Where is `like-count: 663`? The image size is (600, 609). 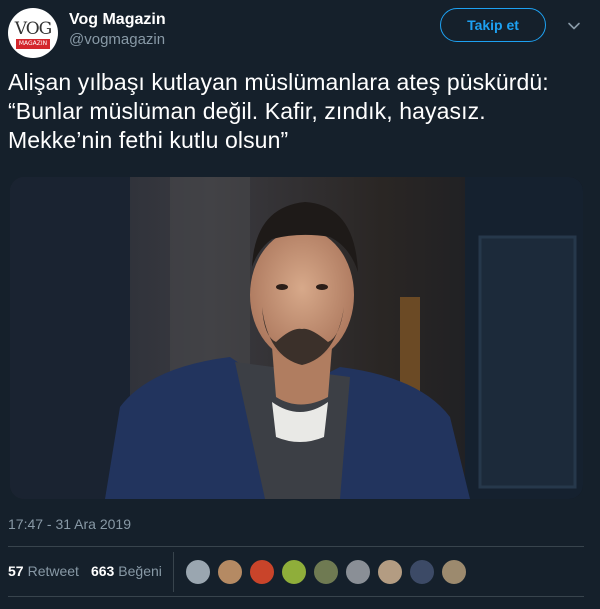
like-count: 663 is located at coordinates (102, 571).